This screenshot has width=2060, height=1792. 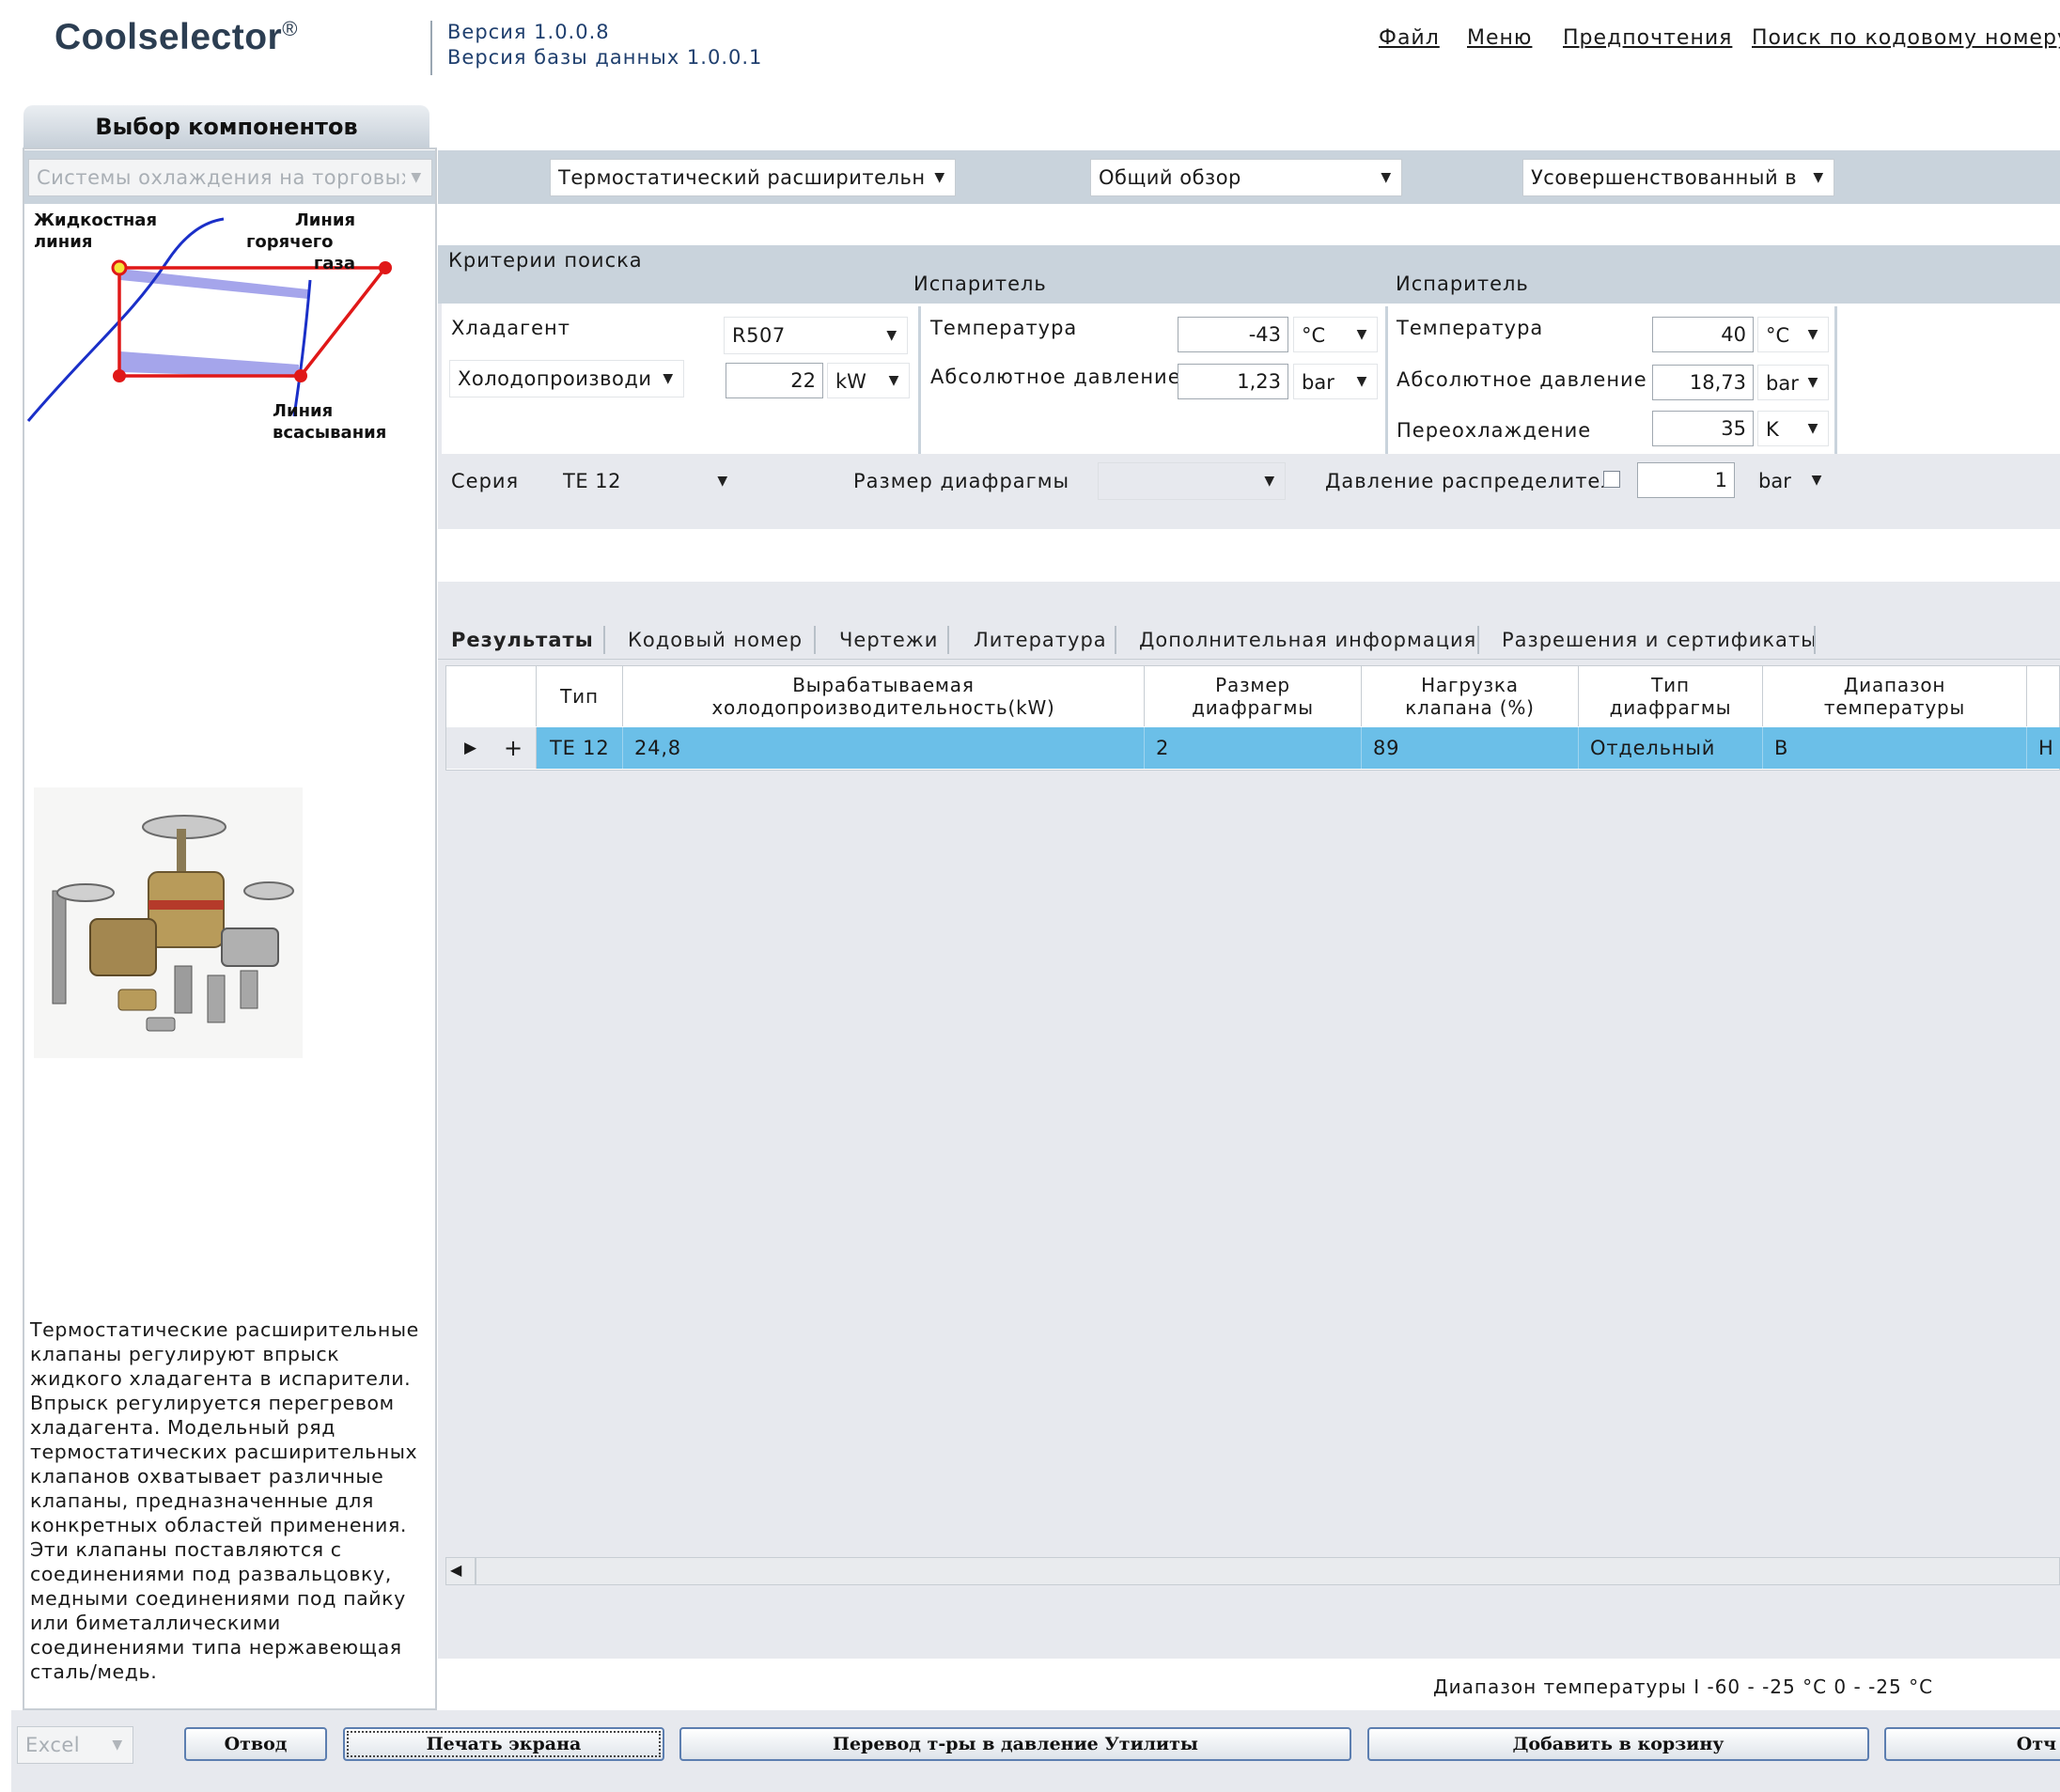 What do you see at coordinates (522, 640) in the screenshot?
I see `tab-results: Результаты` at bounding box center [522, 640].